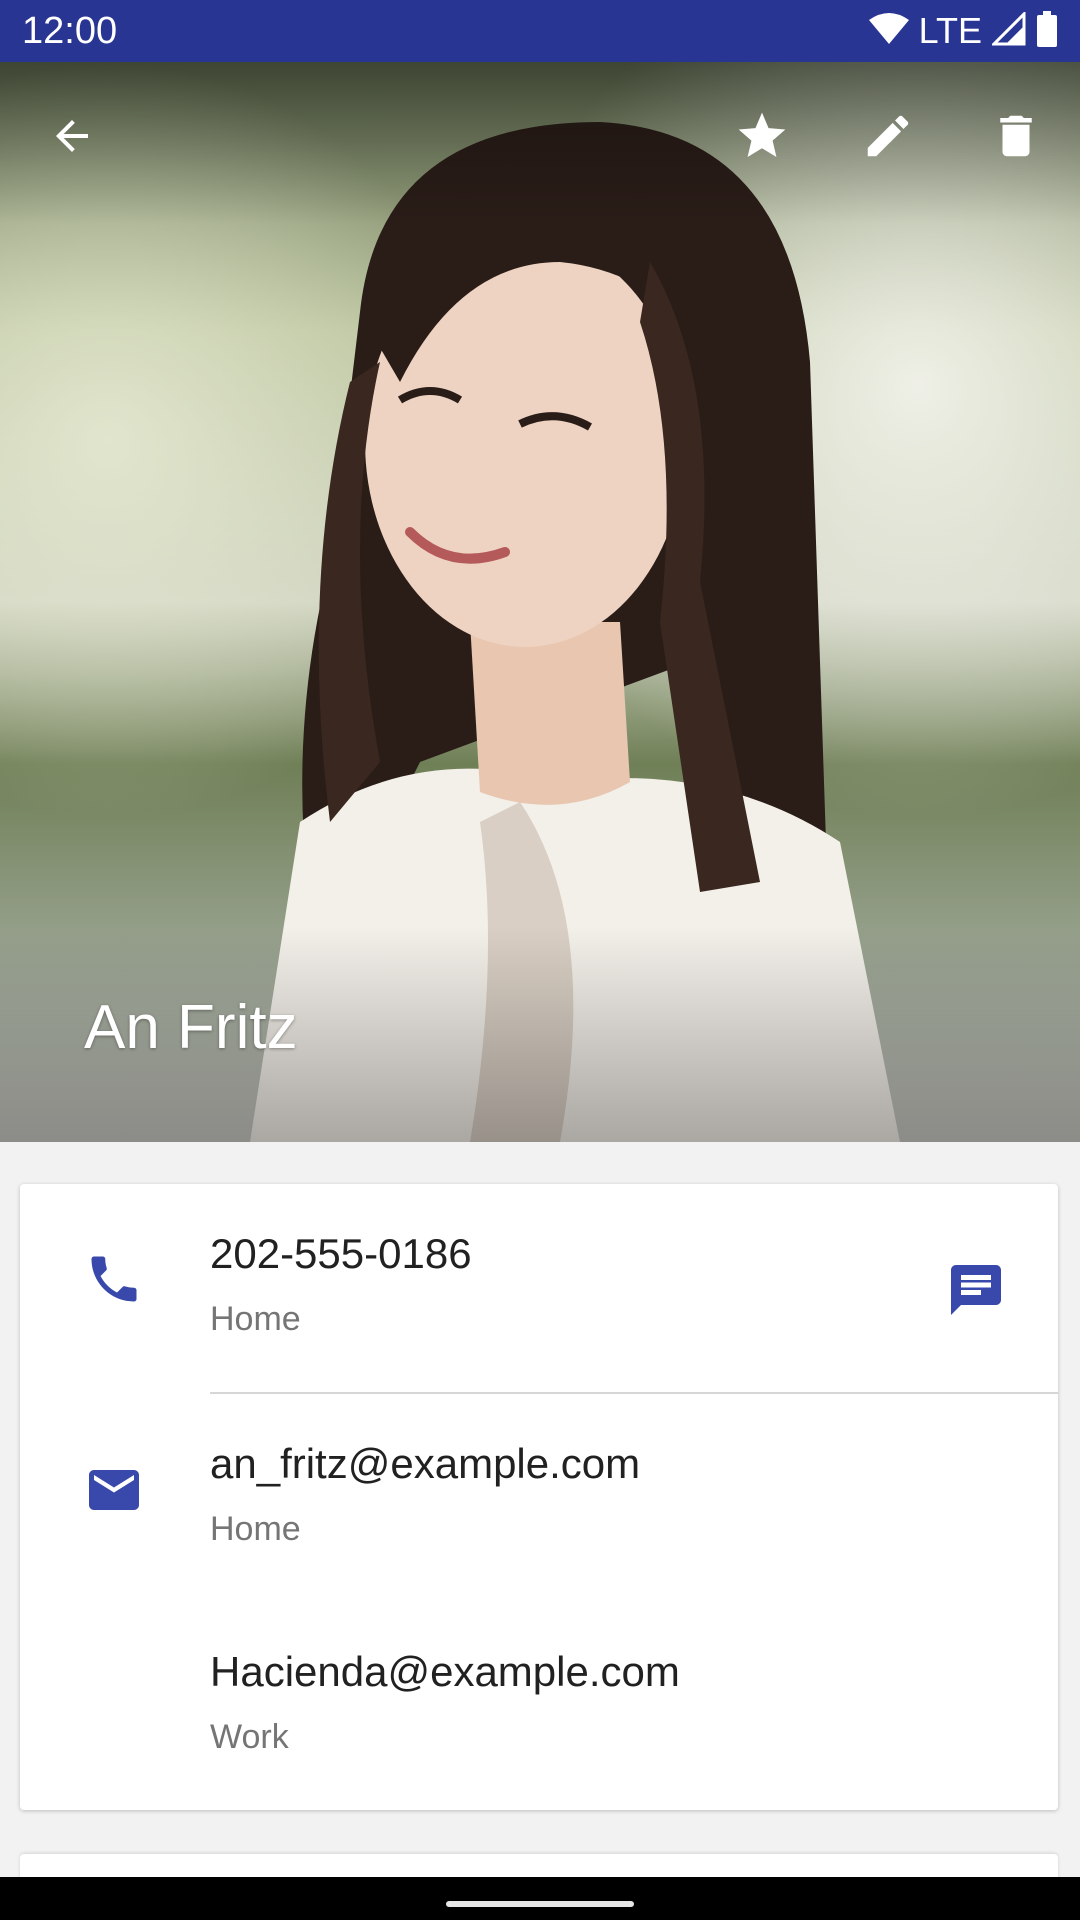  I want to click on star-icon, so click(762, 138).